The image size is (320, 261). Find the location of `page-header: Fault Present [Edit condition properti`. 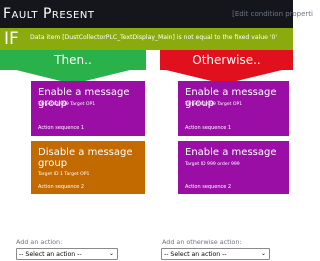

page-header: Fault Present [Edit condition properti is located at coordinates (156, 14).